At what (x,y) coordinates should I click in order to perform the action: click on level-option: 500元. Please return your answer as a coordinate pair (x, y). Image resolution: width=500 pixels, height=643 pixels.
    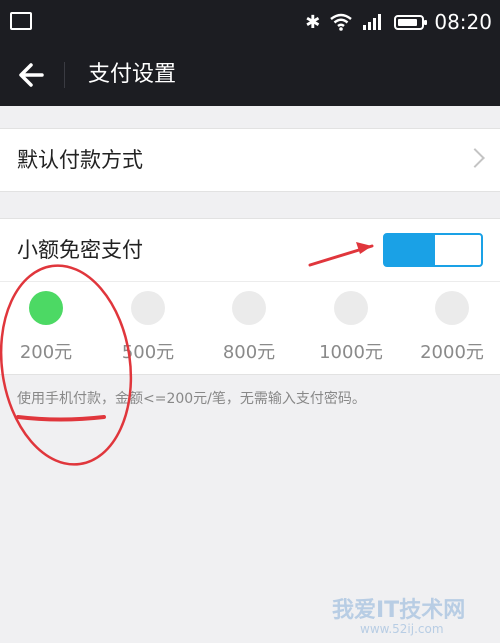
    Looking at the image, I should click on (148, 327).